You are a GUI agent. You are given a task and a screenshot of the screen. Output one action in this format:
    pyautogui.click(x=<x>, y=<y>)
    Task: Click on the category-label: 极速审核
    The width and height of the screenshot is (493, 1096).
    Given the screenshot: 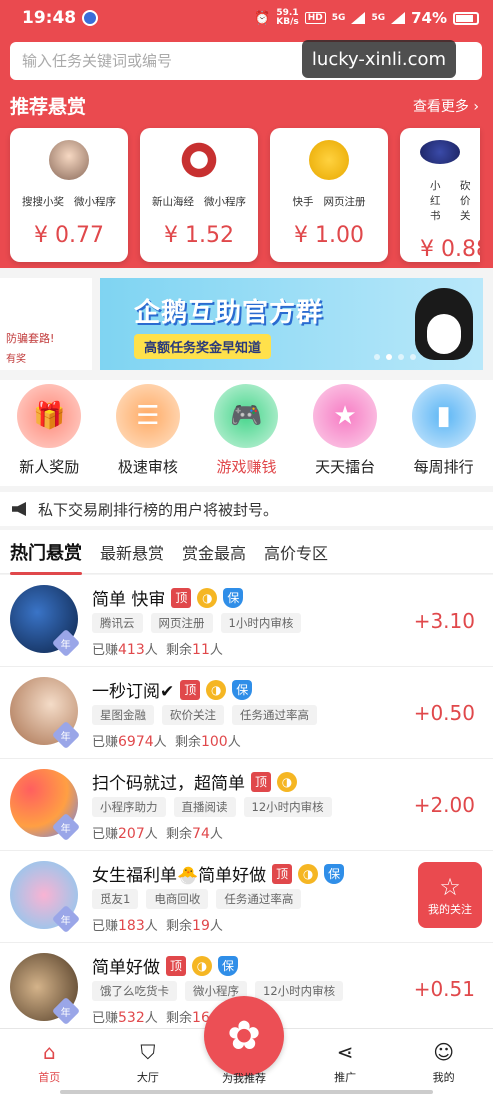 What is the action you would take?
    pyautogui.click(x=147, y=467)
    